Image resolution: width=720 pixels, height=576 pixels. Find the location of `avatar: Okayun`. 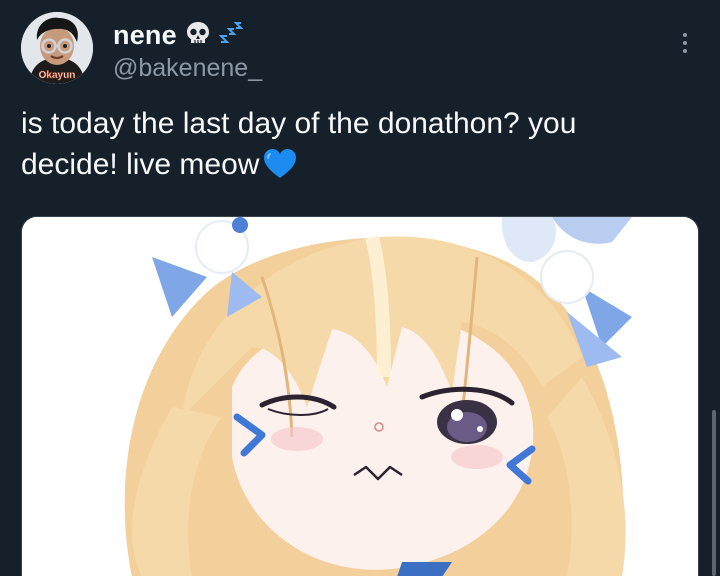

avatar: Okayun is located at coordinates (57, 48).